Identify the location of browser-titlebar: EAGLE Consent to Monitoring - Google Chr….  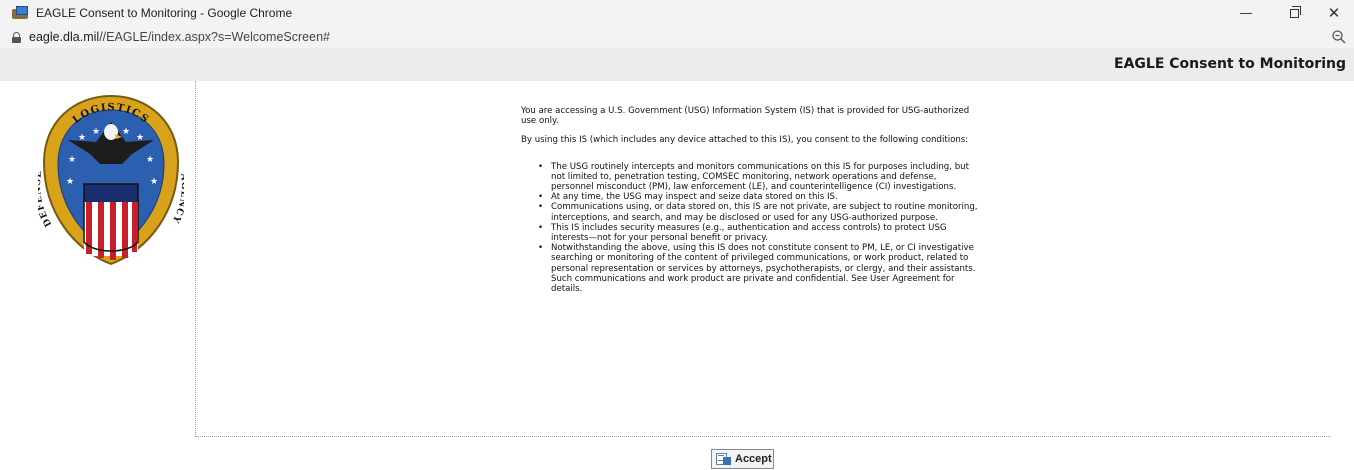
(677, 13).